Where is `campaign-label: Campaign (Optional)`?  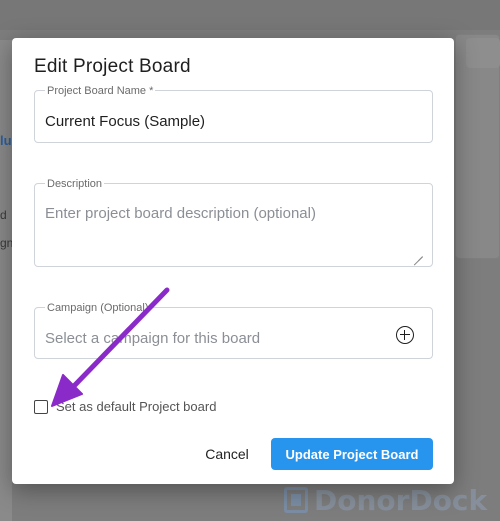 campaign-label: Campaign (Optional) is located at coordinates (98, 308).